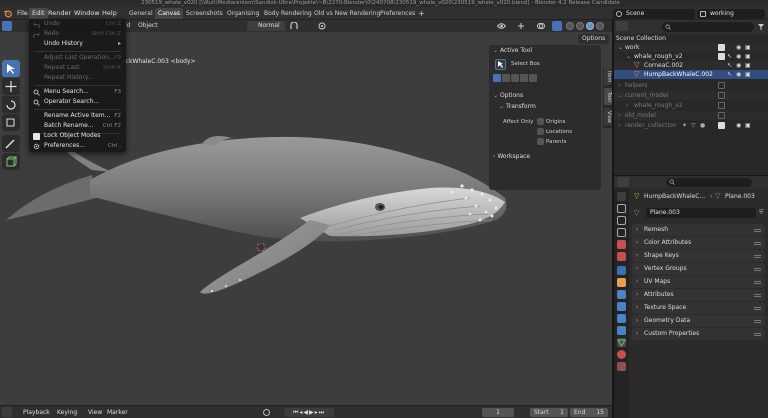 This screenshot has height=418, width=768. I want to click on section-color-attributes: › Color Attributes, so click(698, 243).